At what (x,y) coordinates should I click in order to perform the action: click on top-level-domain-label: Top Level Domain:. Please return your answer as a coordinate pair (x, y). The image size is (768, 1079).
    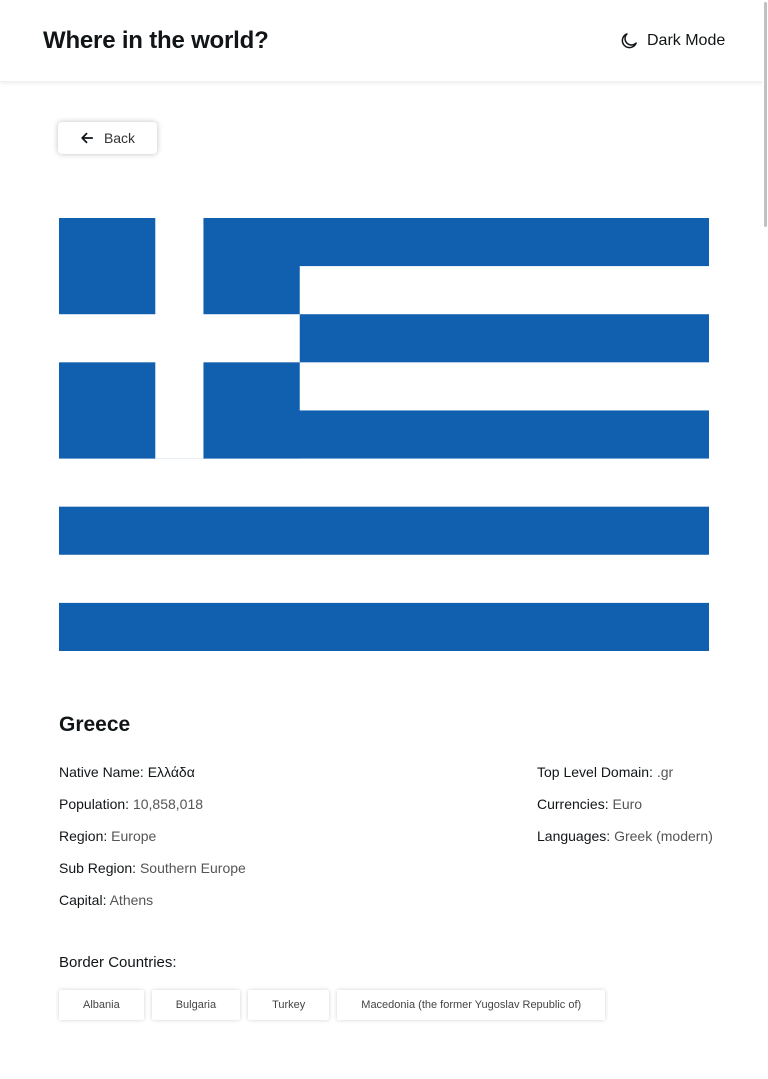
    Looking at the image, I should click on (595, 772).